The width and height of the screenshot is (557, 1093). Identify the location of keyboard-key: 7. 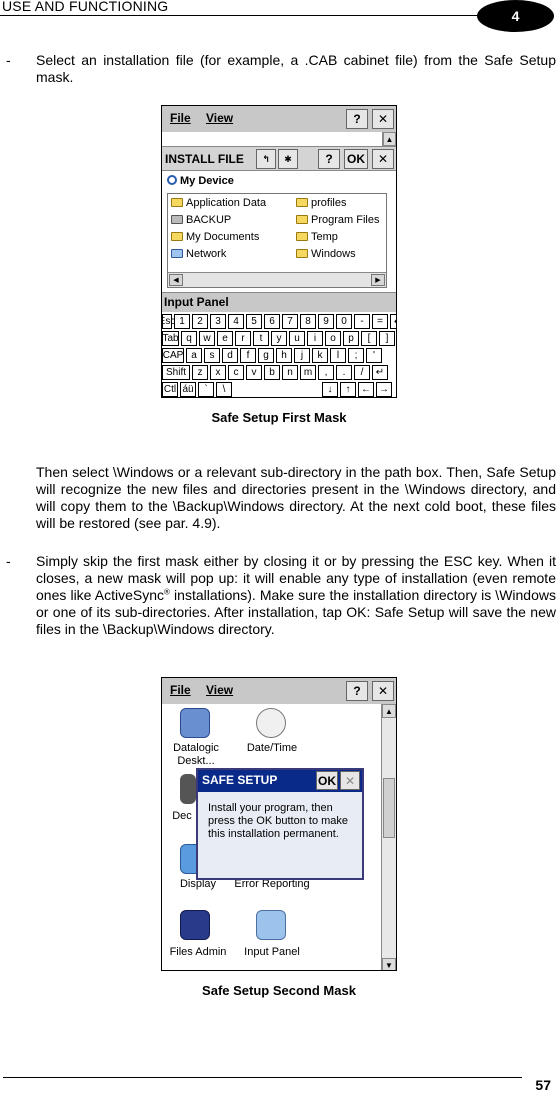
(290, 321).